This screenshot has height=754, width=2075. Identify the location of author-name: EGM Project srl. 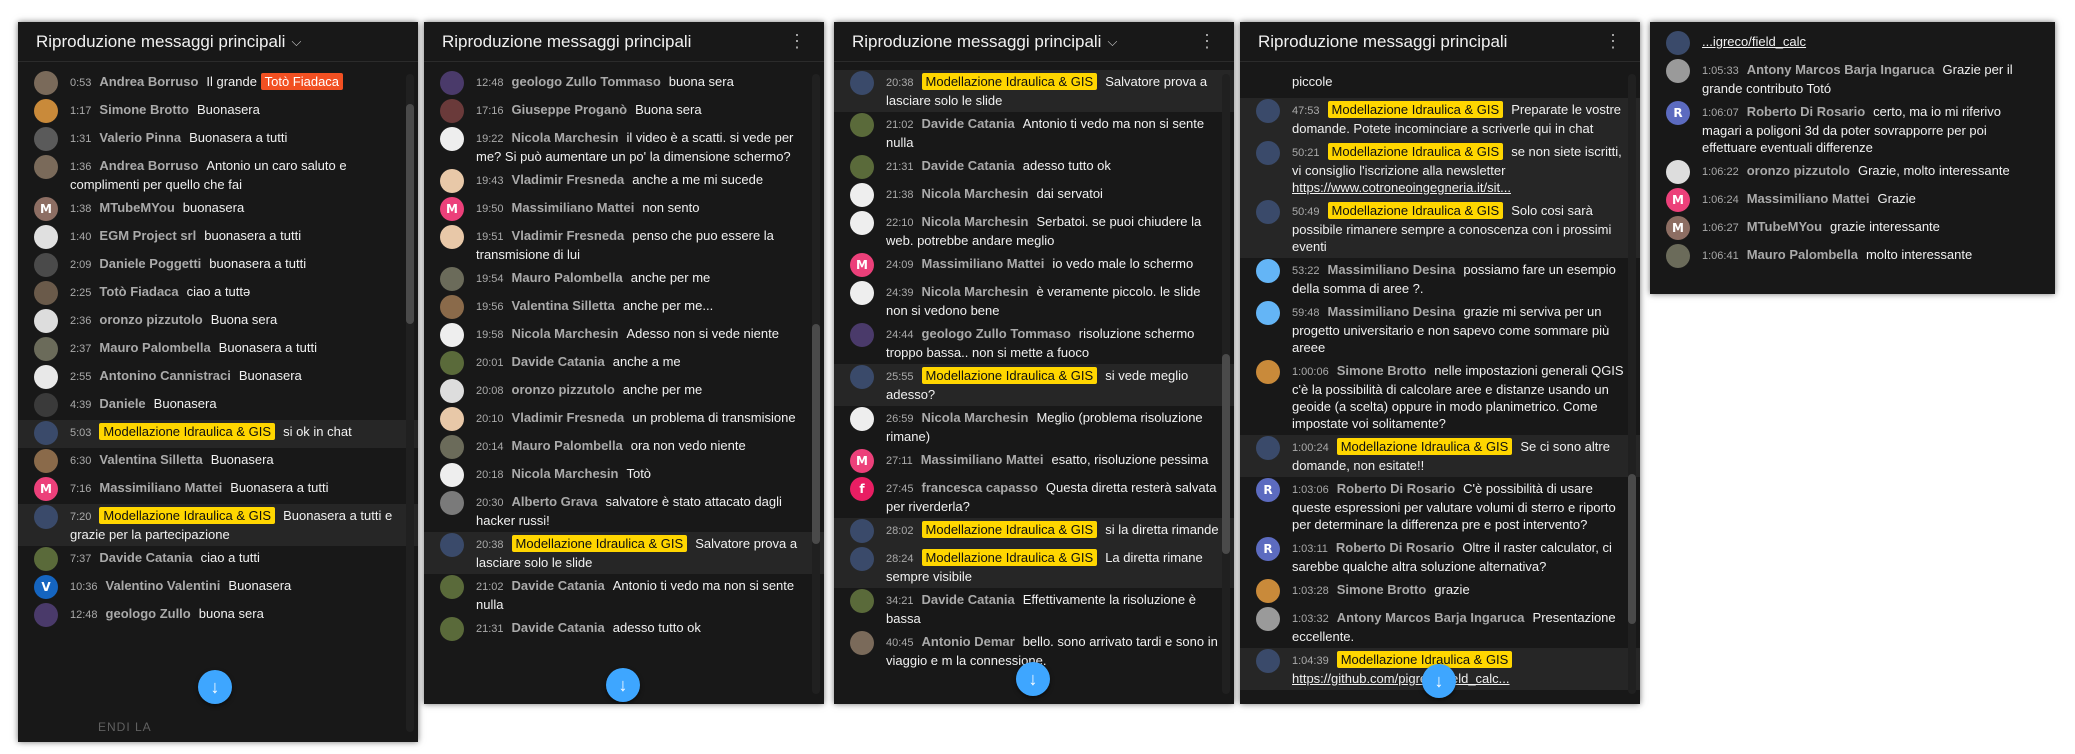
(147, 235).